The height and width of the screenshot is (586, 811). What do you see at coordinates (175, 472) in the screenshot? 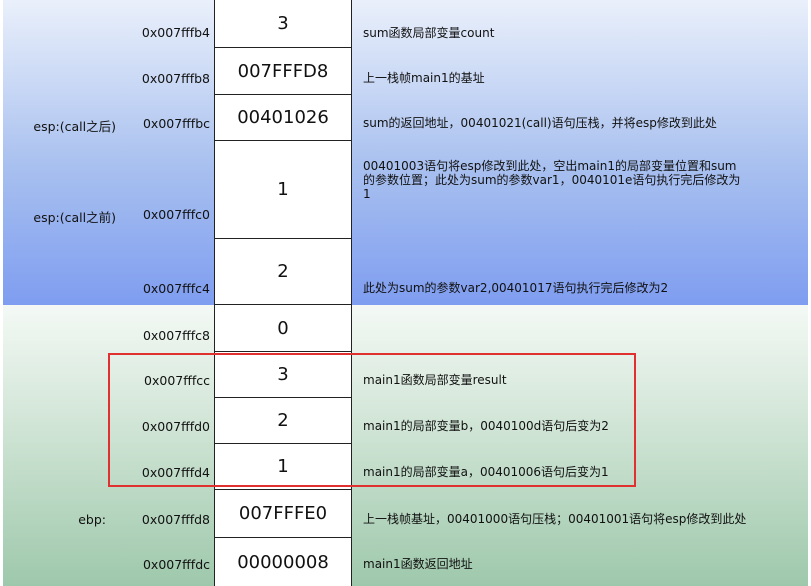
I see `address-label: 0x007fffd4` at bounding box center [175, 472].